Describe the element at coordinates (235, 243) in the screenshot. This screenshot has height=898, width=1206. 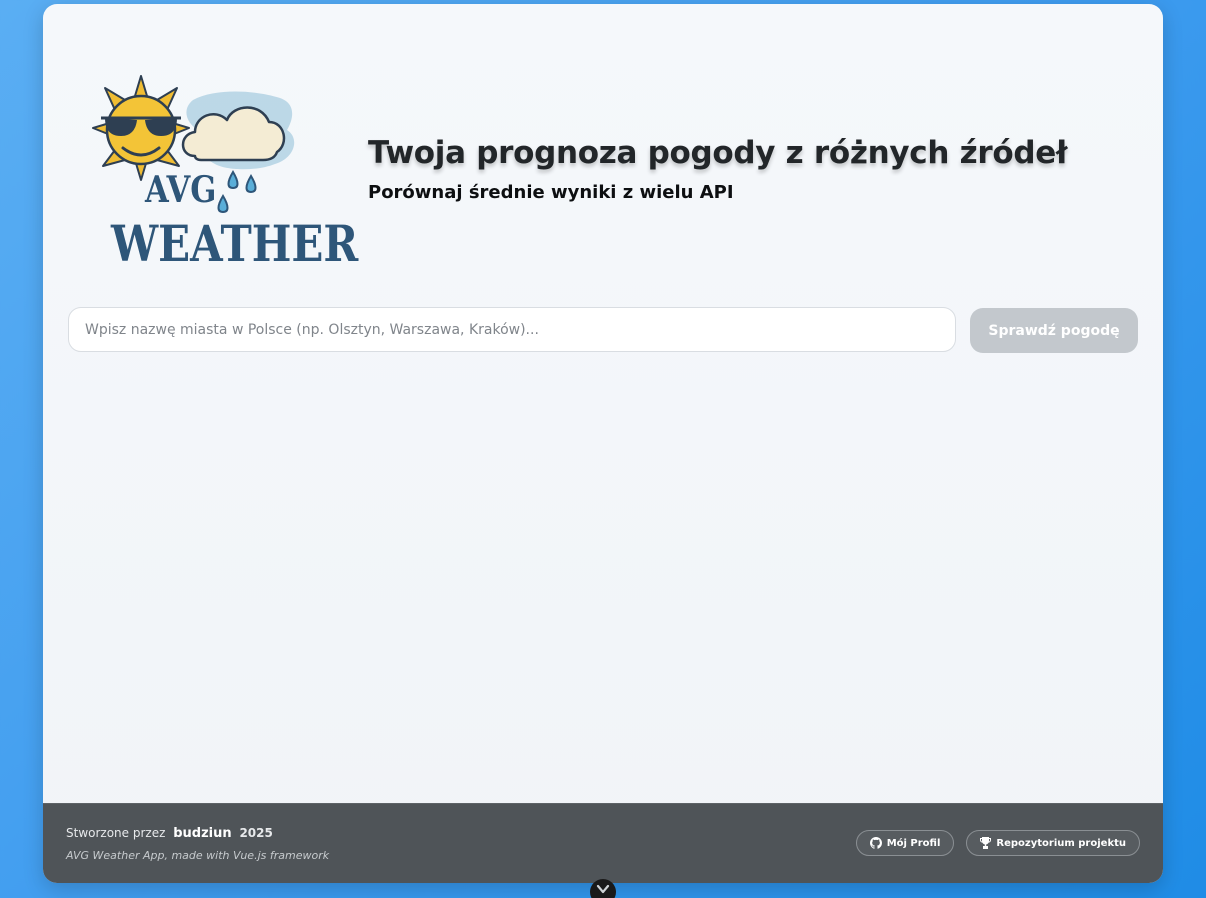
I see `logo-text-weather: WEATHER` at that location.